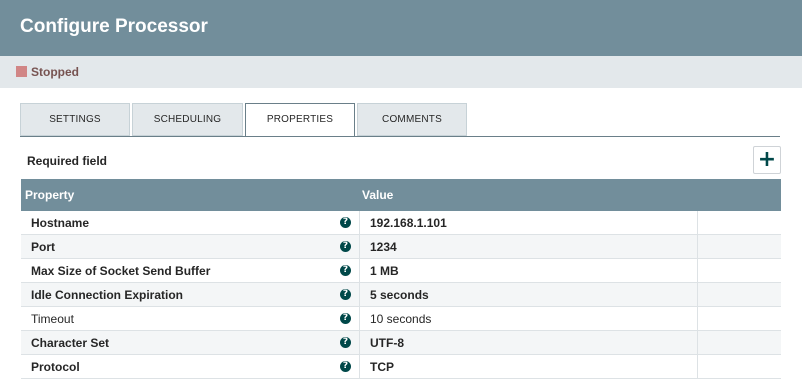 The image size is (802, 382). Describe the element at coordinates (382, 367) in the screenshot. I see `property-value: TCP` at that location.